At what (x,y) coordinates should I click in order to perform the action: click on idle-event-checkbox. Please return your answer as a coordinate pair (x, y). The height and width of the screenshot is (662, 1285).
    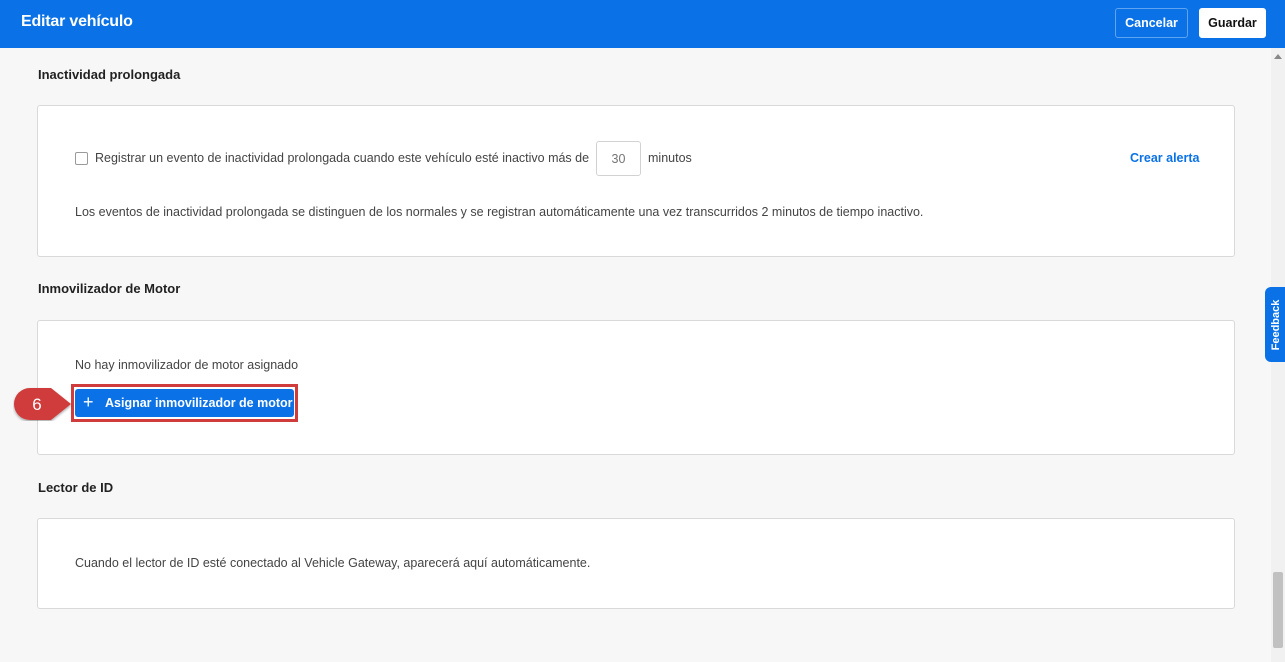
    Looking at the image, I should click on (81, 158).